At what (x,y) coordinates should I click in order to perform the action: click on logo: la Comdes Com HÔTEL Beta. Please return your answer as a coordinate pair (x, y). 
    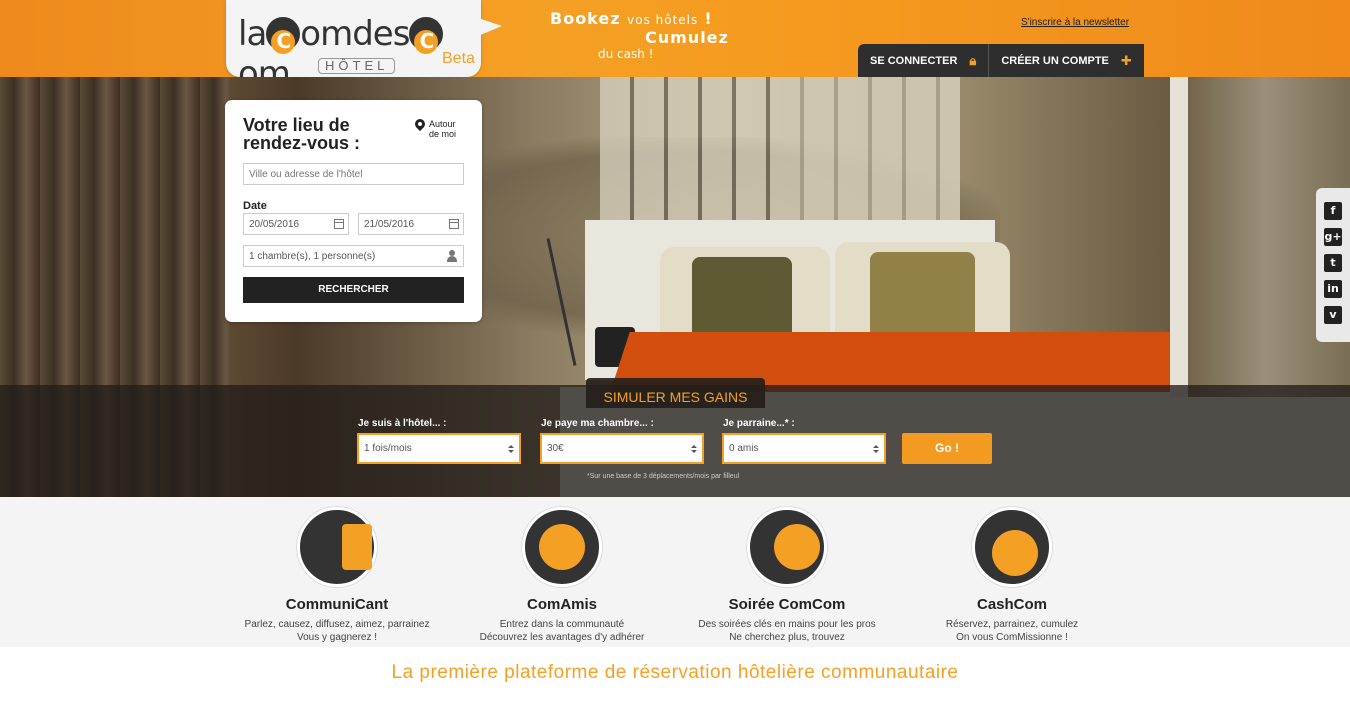
    Looking at the image, I should click on (353, 47).